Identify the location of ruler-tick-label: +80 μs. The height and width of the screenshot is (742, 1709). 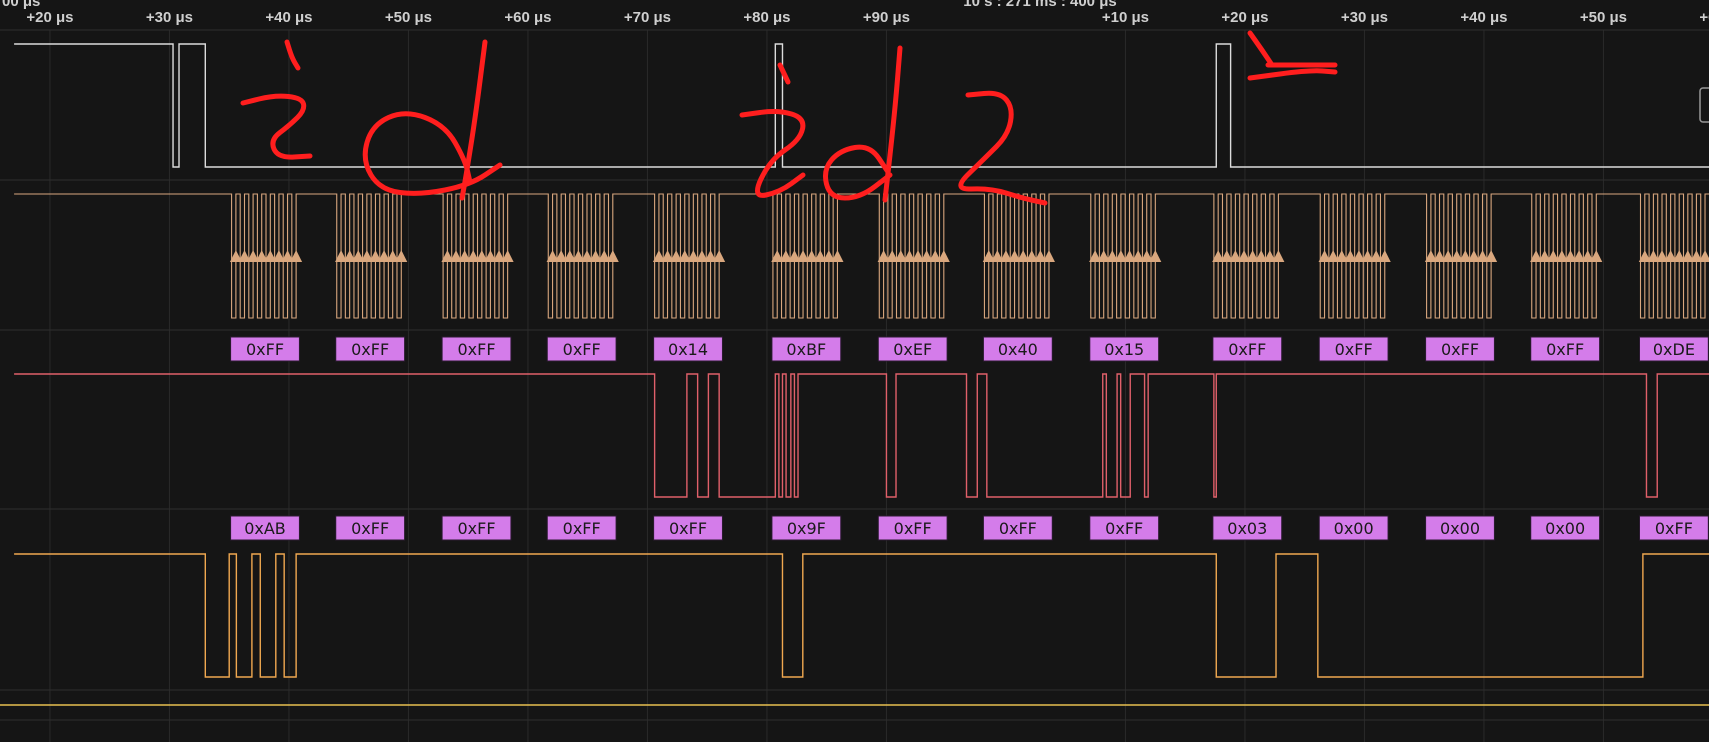
(766, 17).